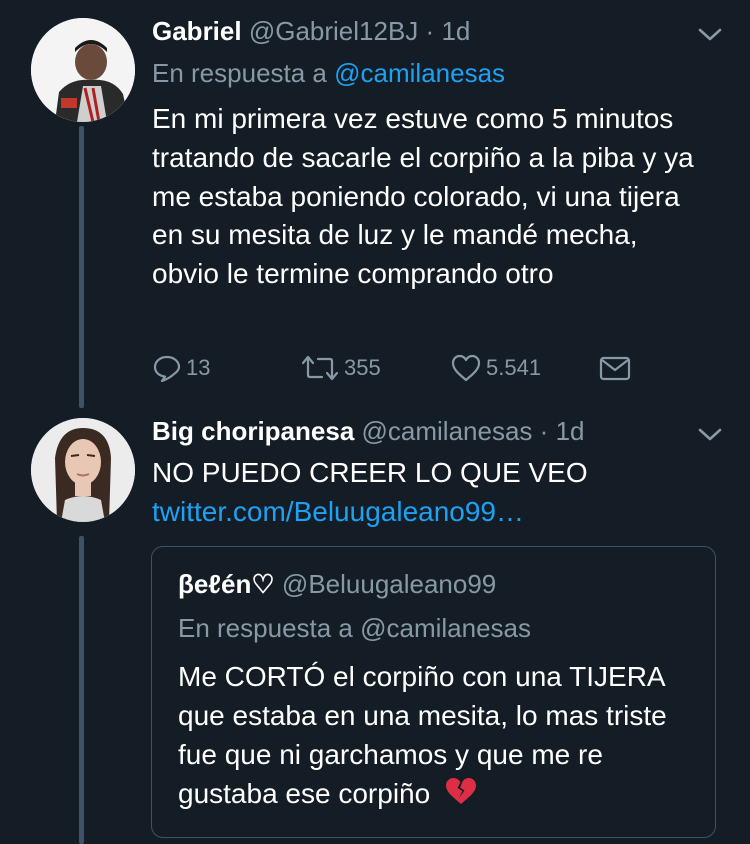 The height and width of the screenshot is (844, 750). Describe the element at coordinates (197, 31) in the screenshot. I see `display-name: Gabriel` at that location.